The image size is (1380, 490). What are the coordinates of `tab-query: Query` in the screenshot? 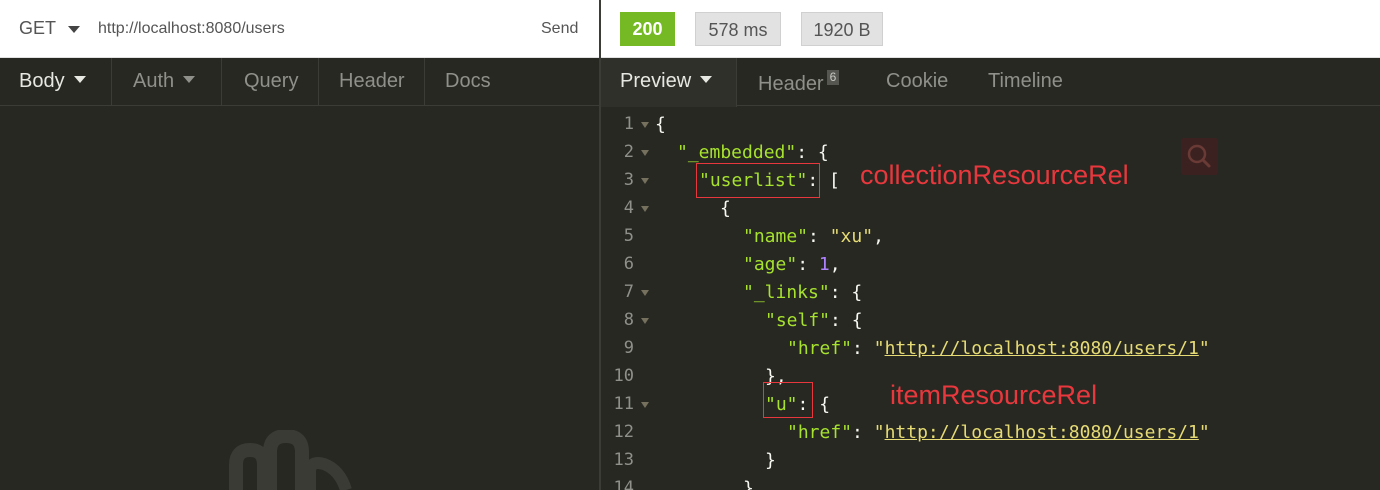 It's located at (271, 81).